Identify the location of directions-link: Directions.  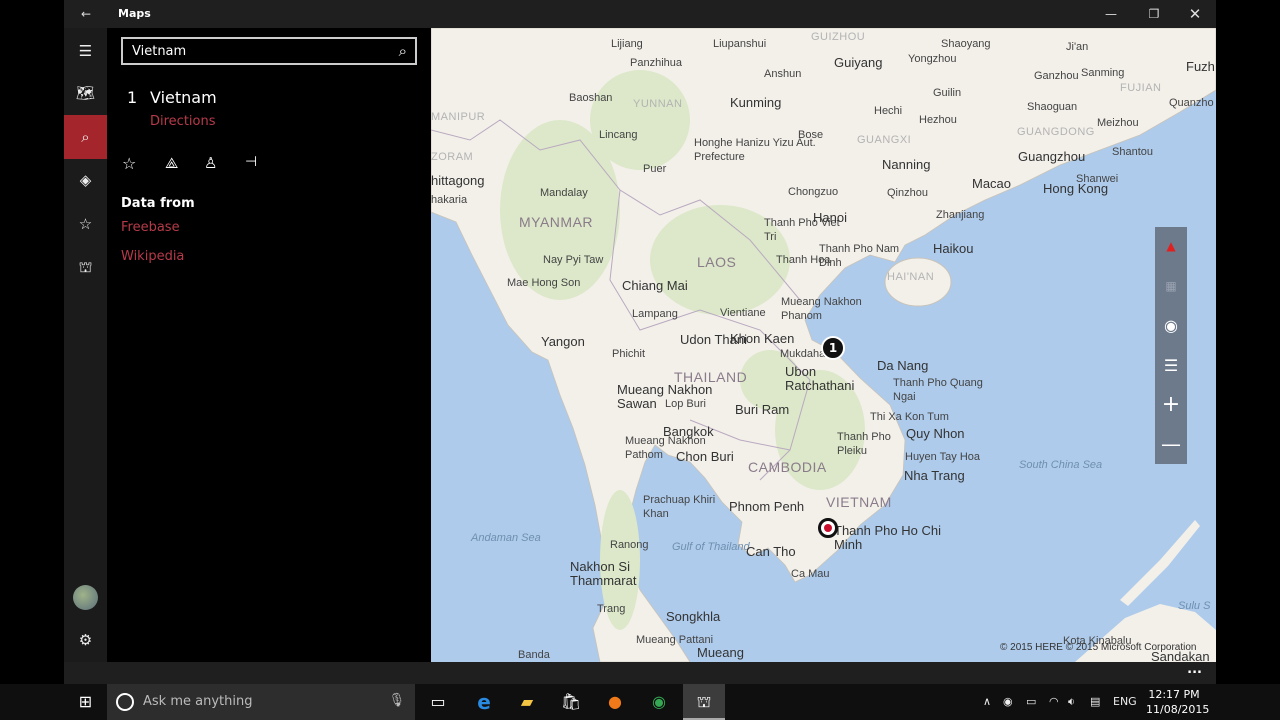
(183, 121).